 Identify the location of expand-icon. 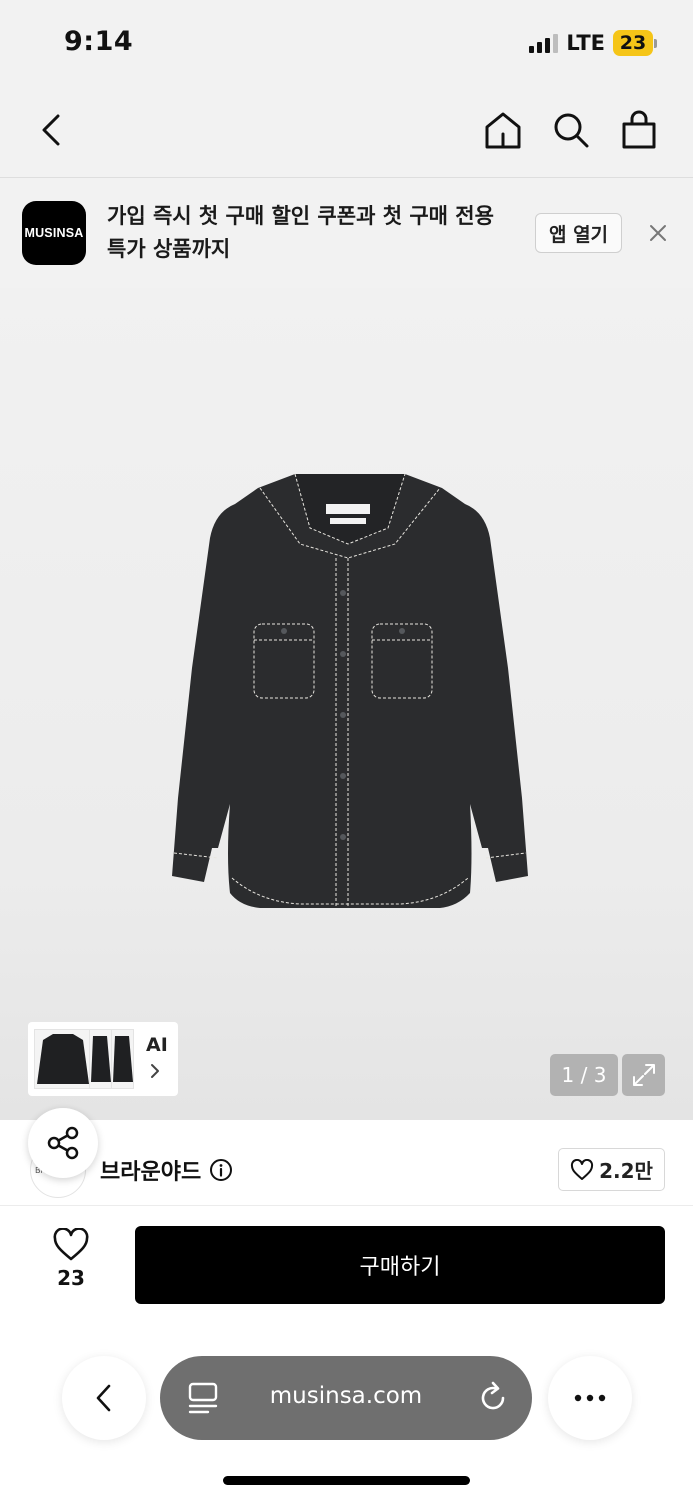
(643, 1075).